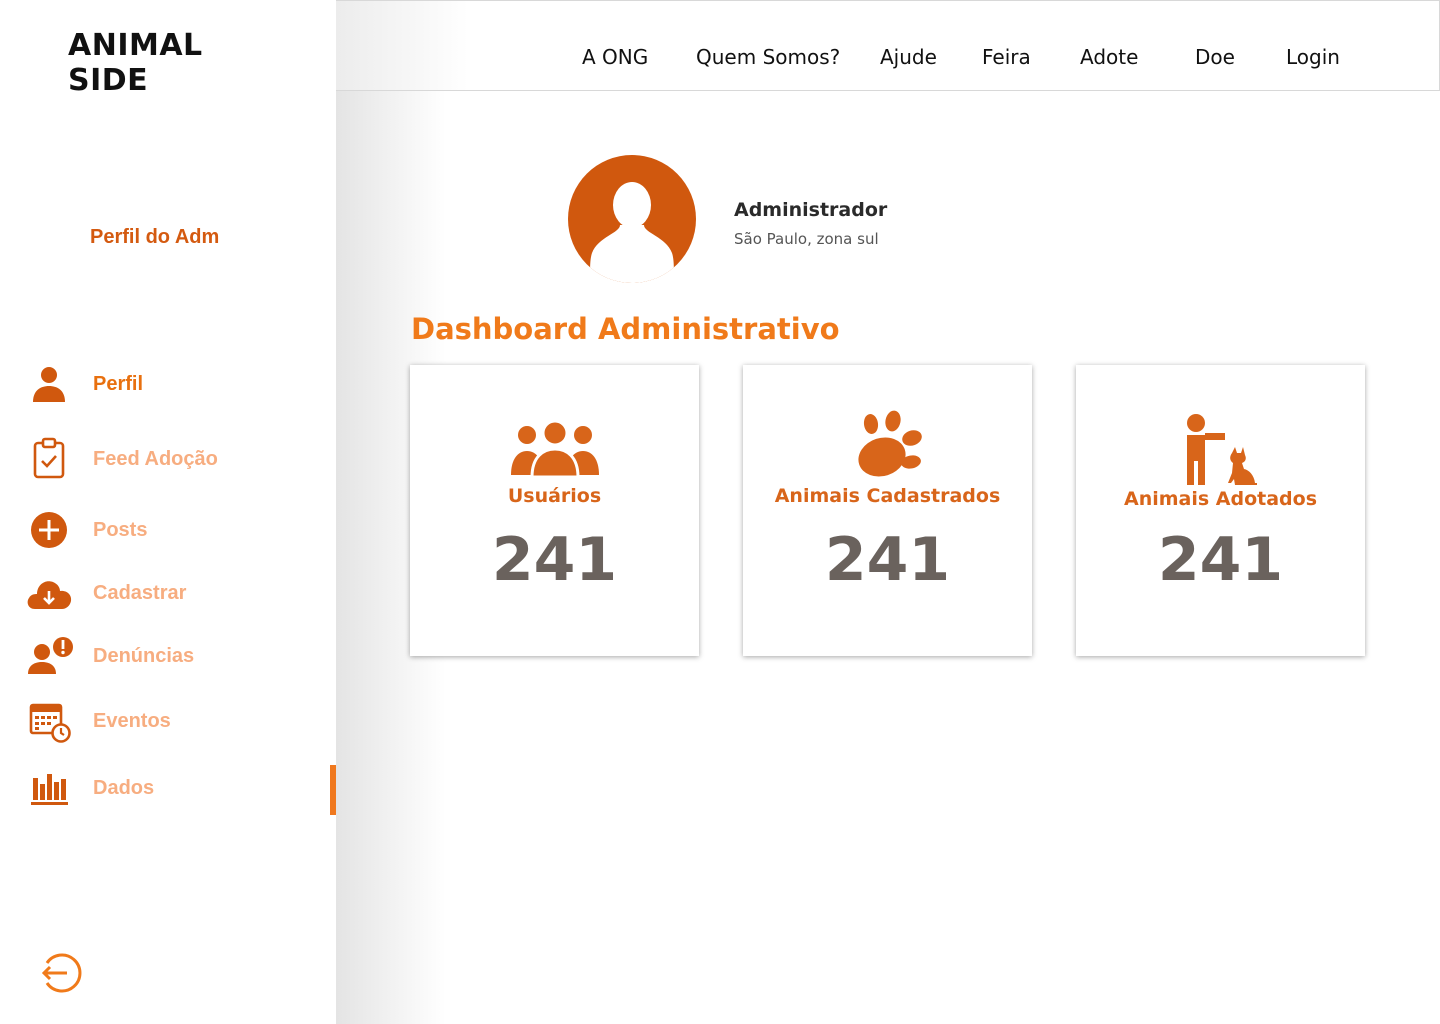 Image resolution: width=1440 pixels, height=1024 pixels. What do you see at coordinates (768, 57) in the screenshot?
I see `nav-link-quem-somos: Quem Somos?` at bounding box center [768, 57].